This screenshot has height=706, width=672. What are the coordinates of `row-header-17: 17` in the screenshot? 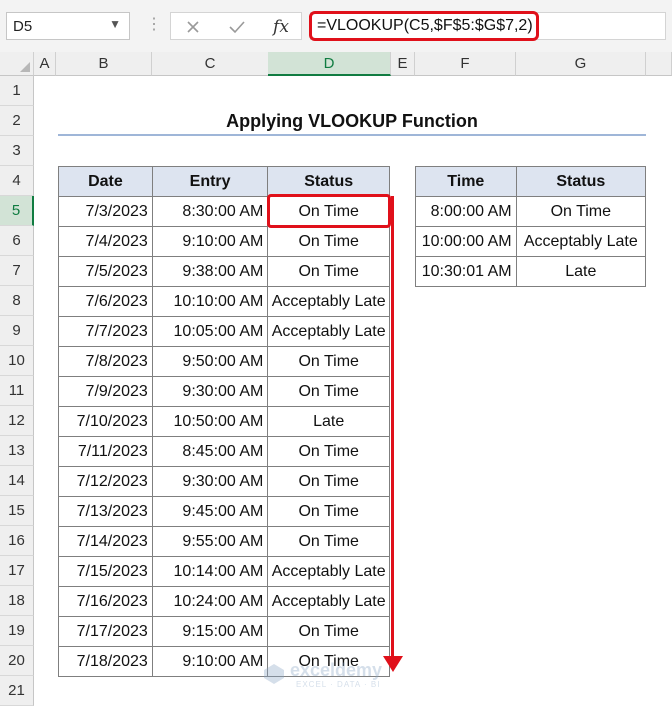 It's located at (17, 571).